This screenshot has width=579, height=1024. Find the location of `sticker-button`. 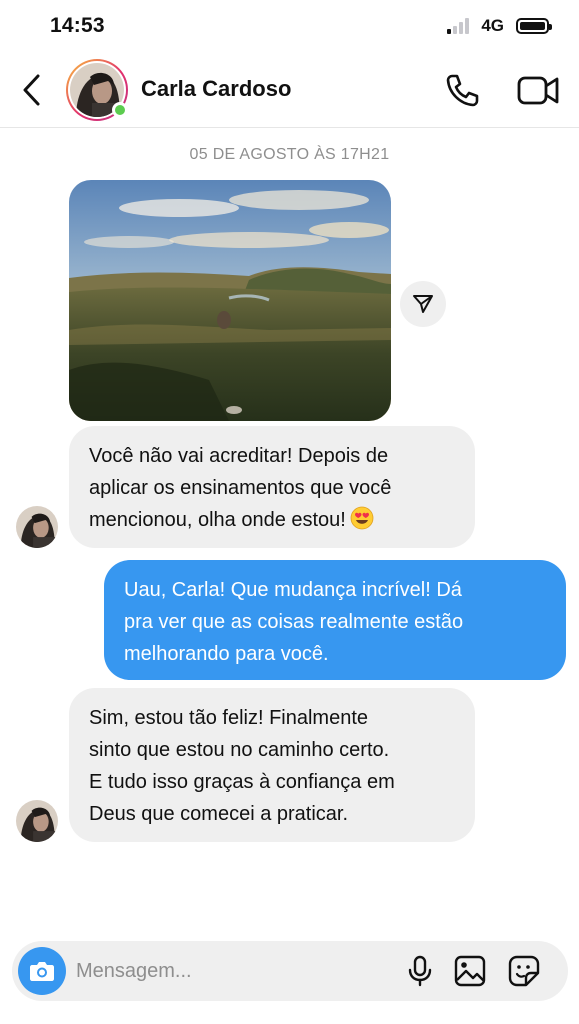

sticker-button is located at coordinates (524, 971).